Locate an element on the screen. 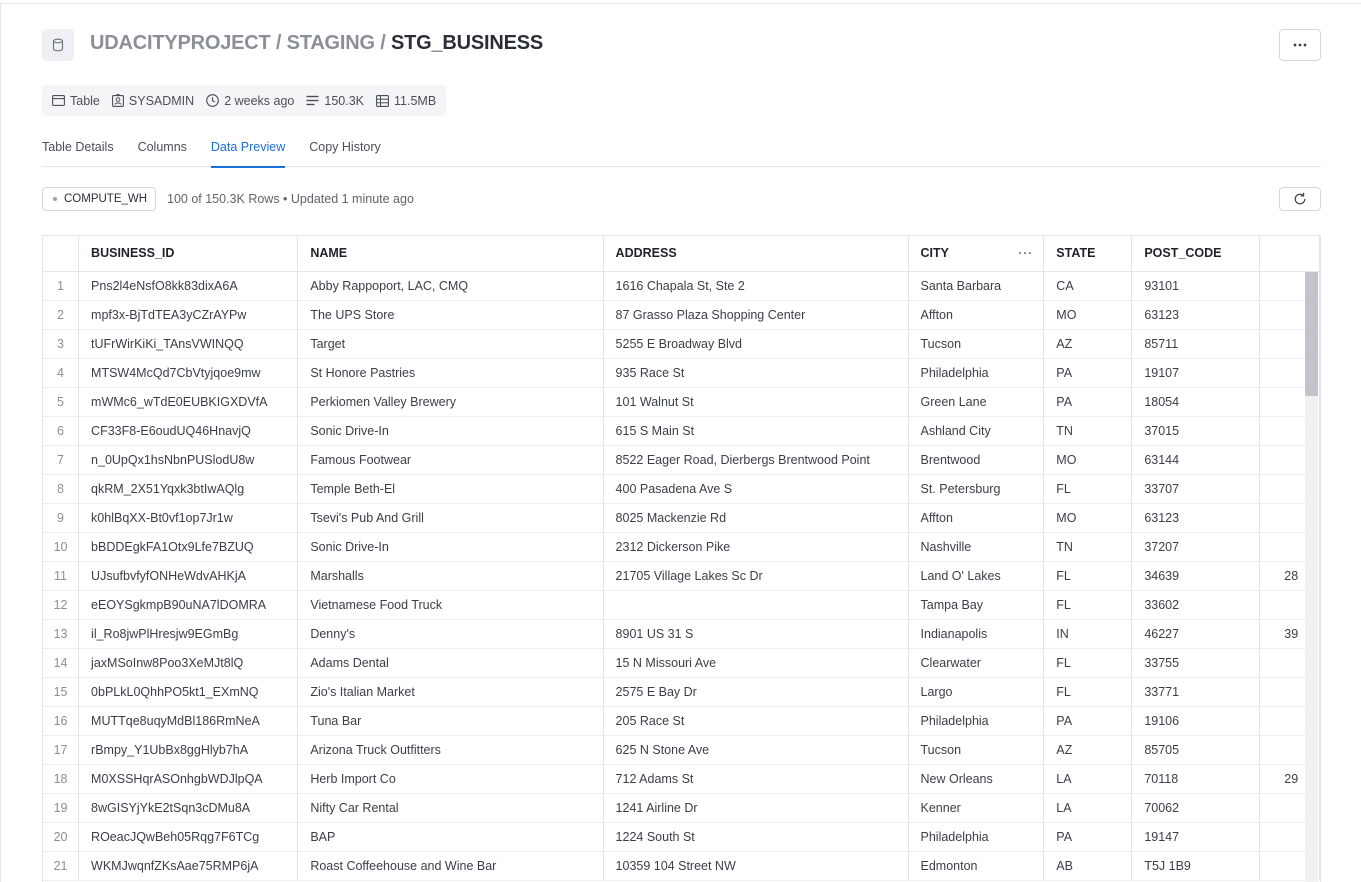  table-cell: Green Lane is located at coordinates (976, 402).